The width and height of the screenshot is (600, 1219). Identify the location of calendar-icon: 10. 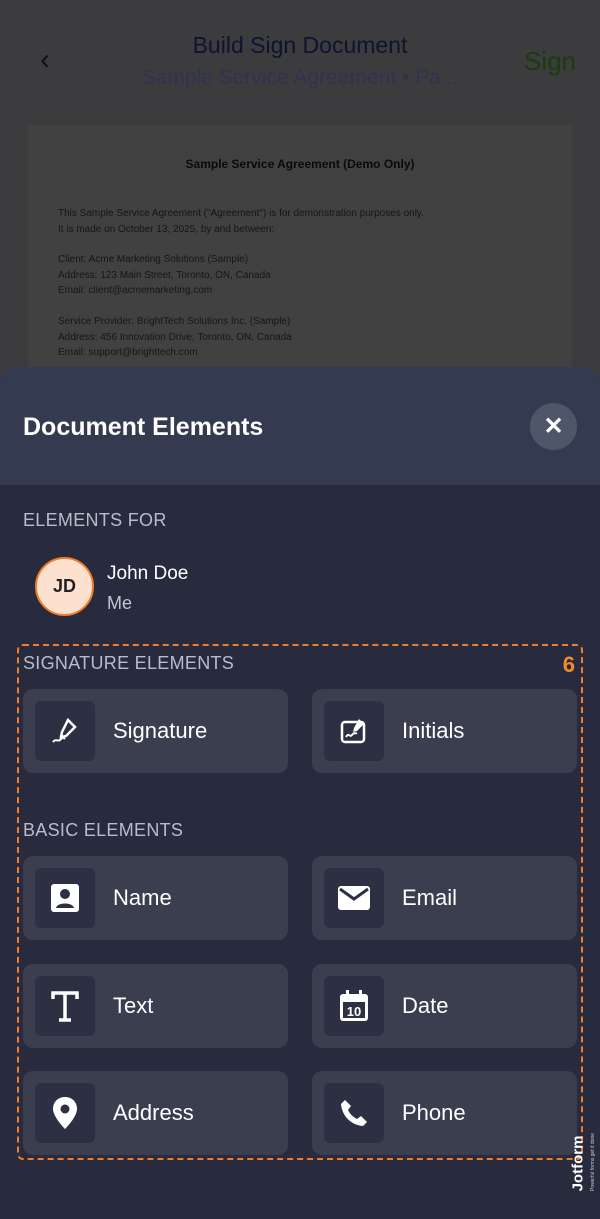
(354, 1006).